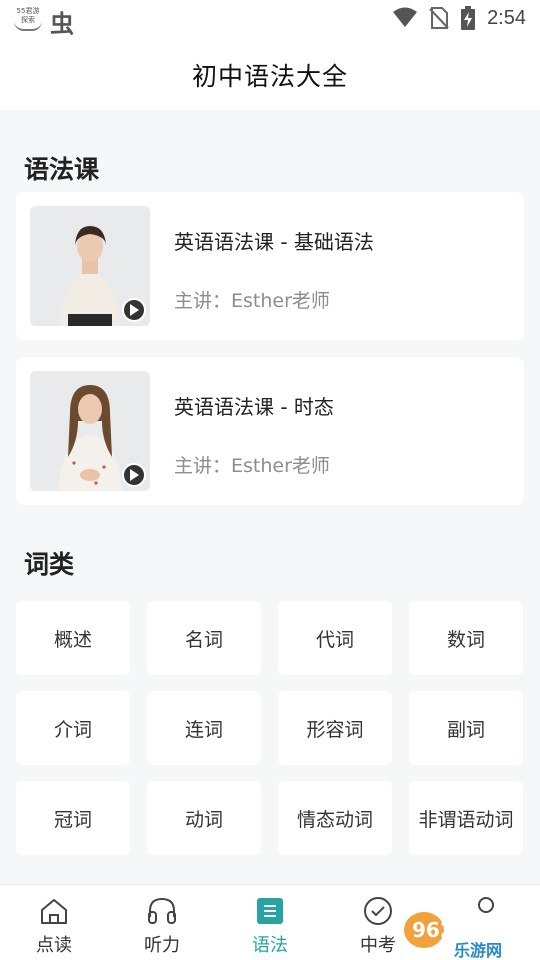 The height and width of the screenshot is (960, 540). Describe the element at coordinates (466, 728) in the screenshot. I see `word-class-adverb: 副词` at that location.